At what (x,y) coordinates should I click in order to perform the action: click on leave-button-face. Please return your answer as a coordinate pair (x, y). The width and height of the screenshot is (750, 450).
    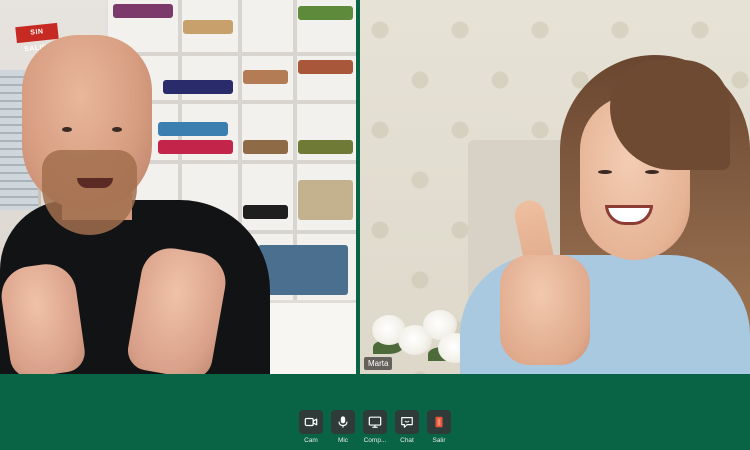
    Looking at the image, I should click on (439, 422).